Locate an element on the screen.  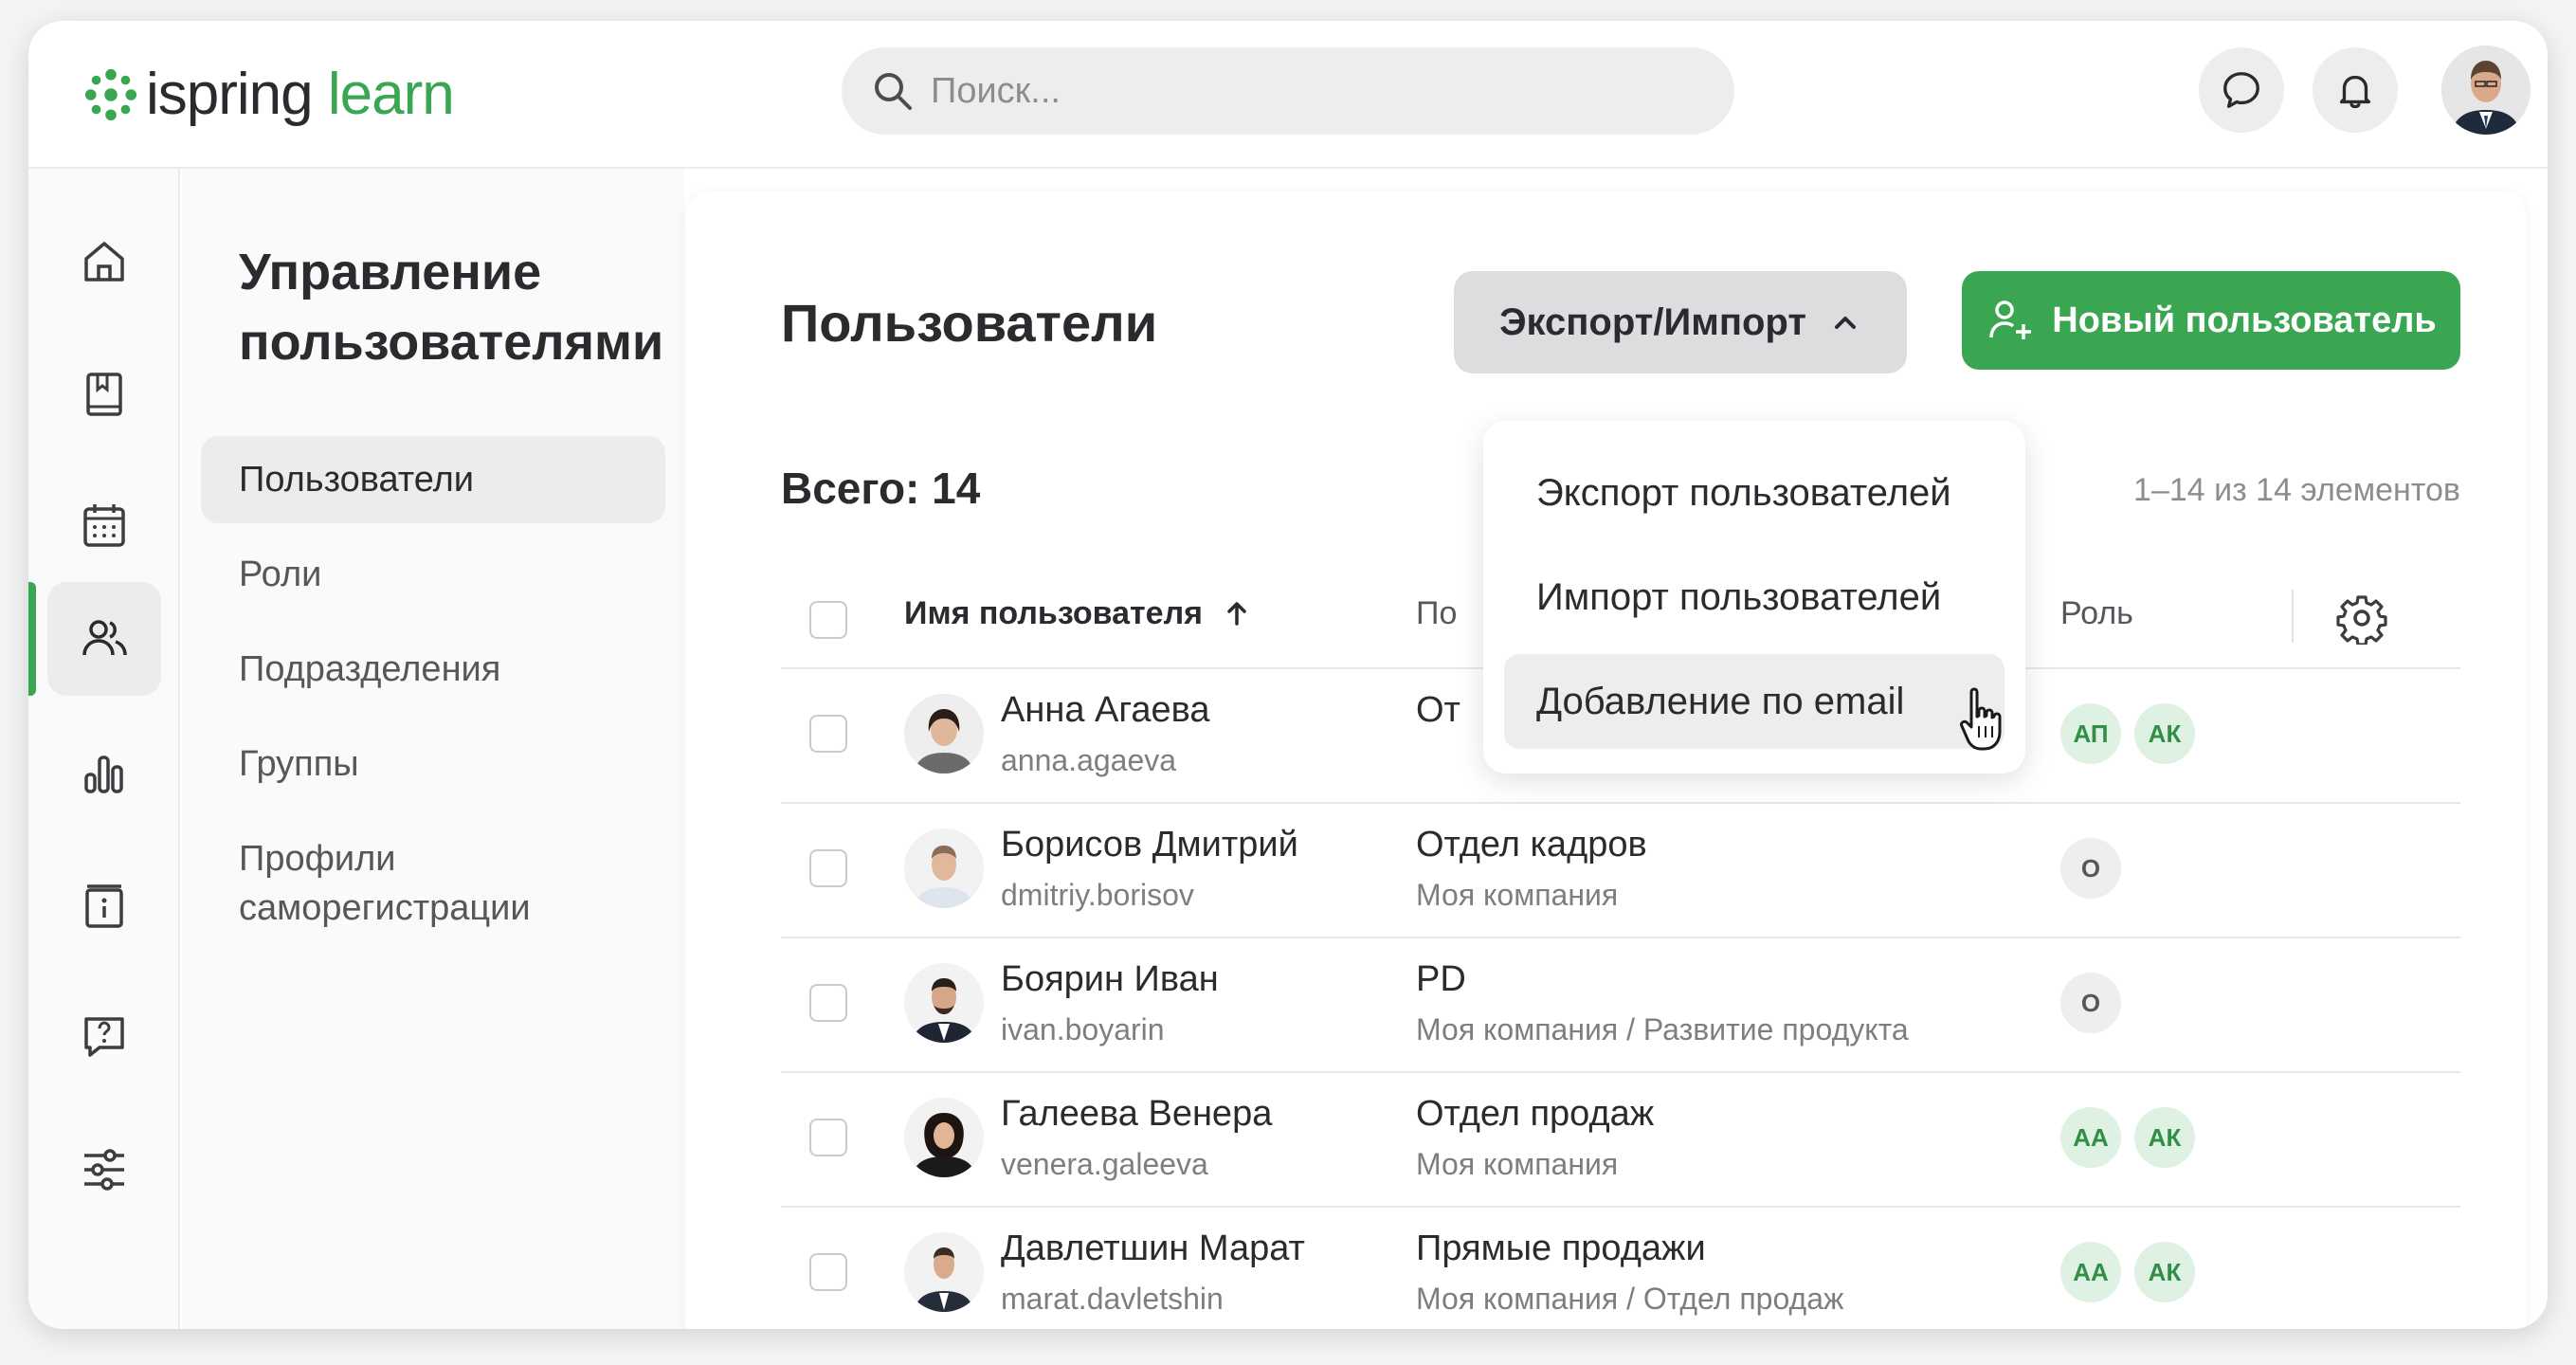
hand-cursor-icon is located at coordinates (1981, 719).